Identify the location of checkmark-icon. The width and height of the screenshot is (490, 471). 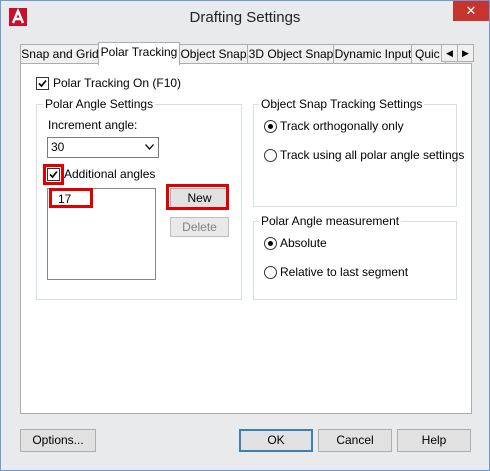
(42, 83).